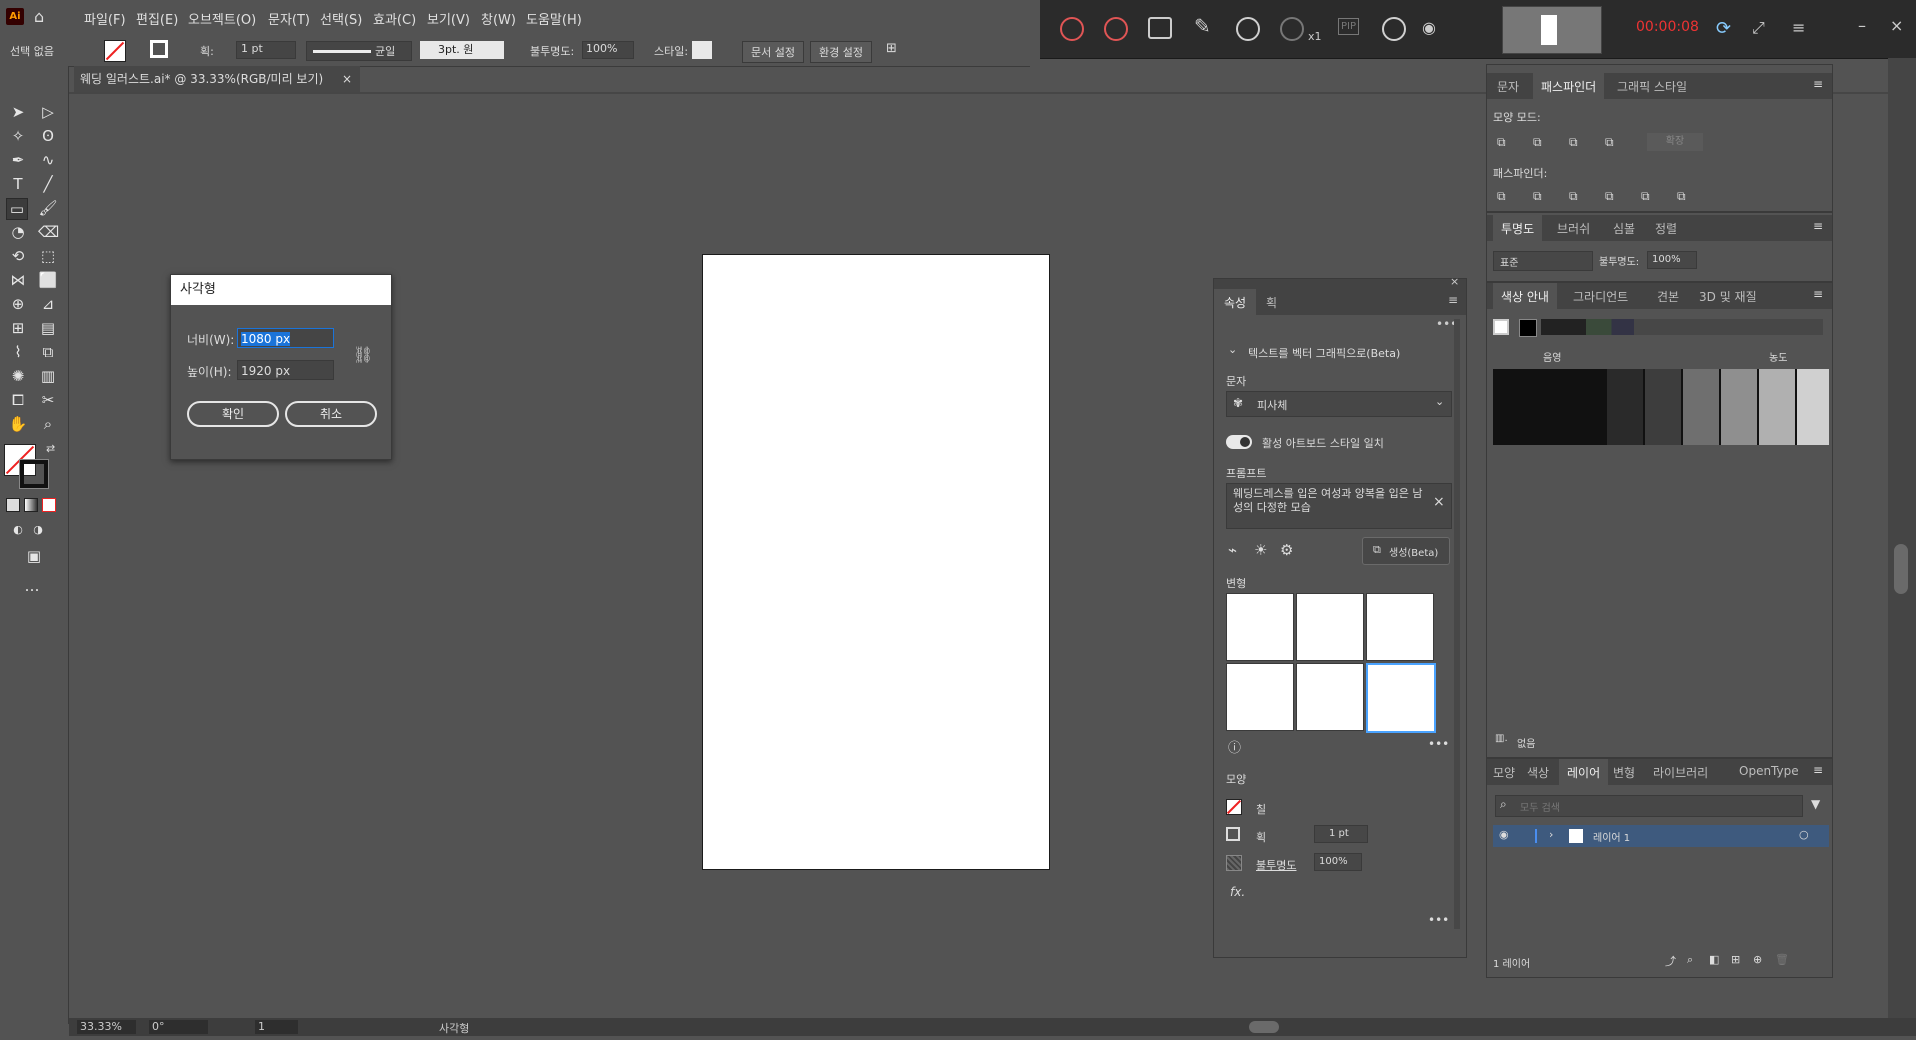  I want to click on menu-object: 오브젝트(O), so click(222, 18).